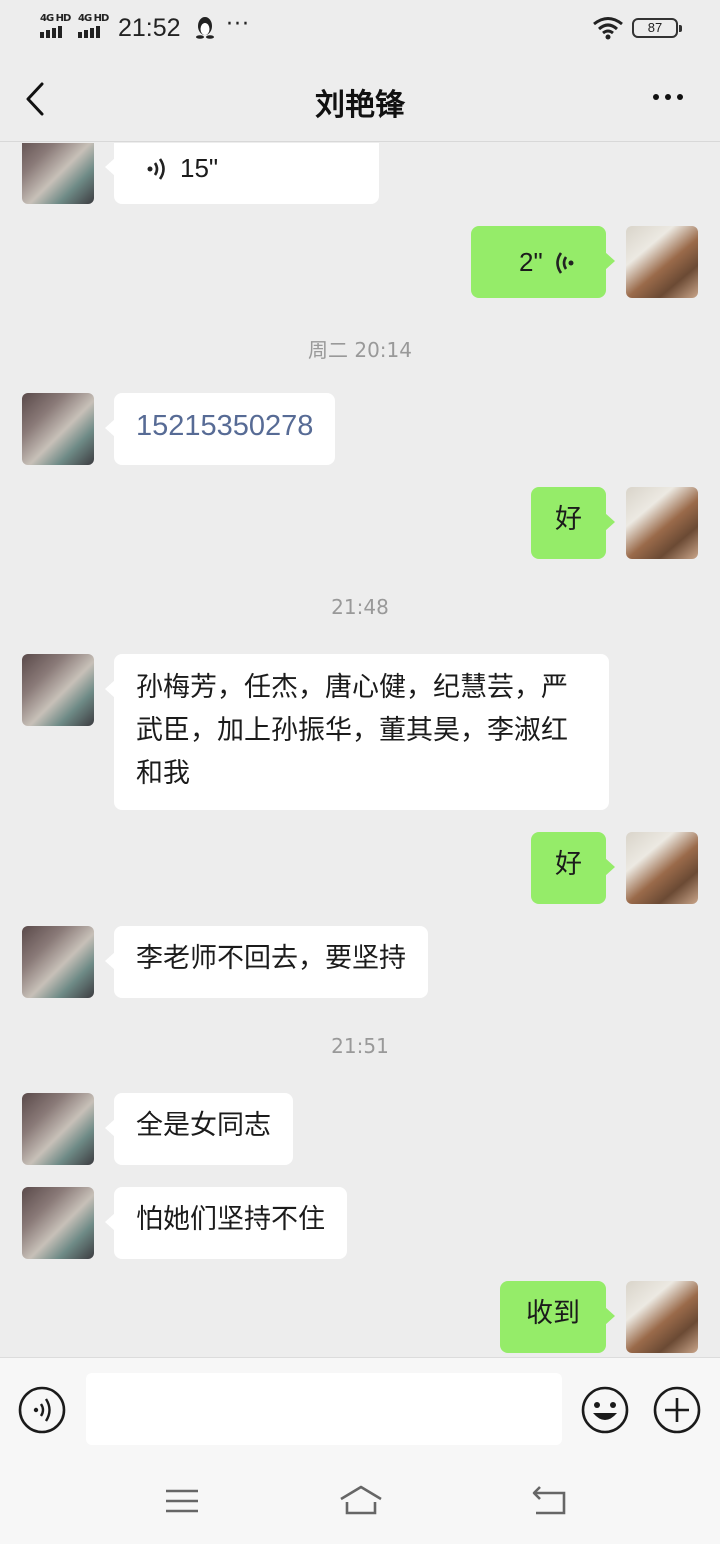 This screenshot has height=1544, width=720. I want to click on text-message-bubble: 怕她们坚持不住, so click(226, 1223).